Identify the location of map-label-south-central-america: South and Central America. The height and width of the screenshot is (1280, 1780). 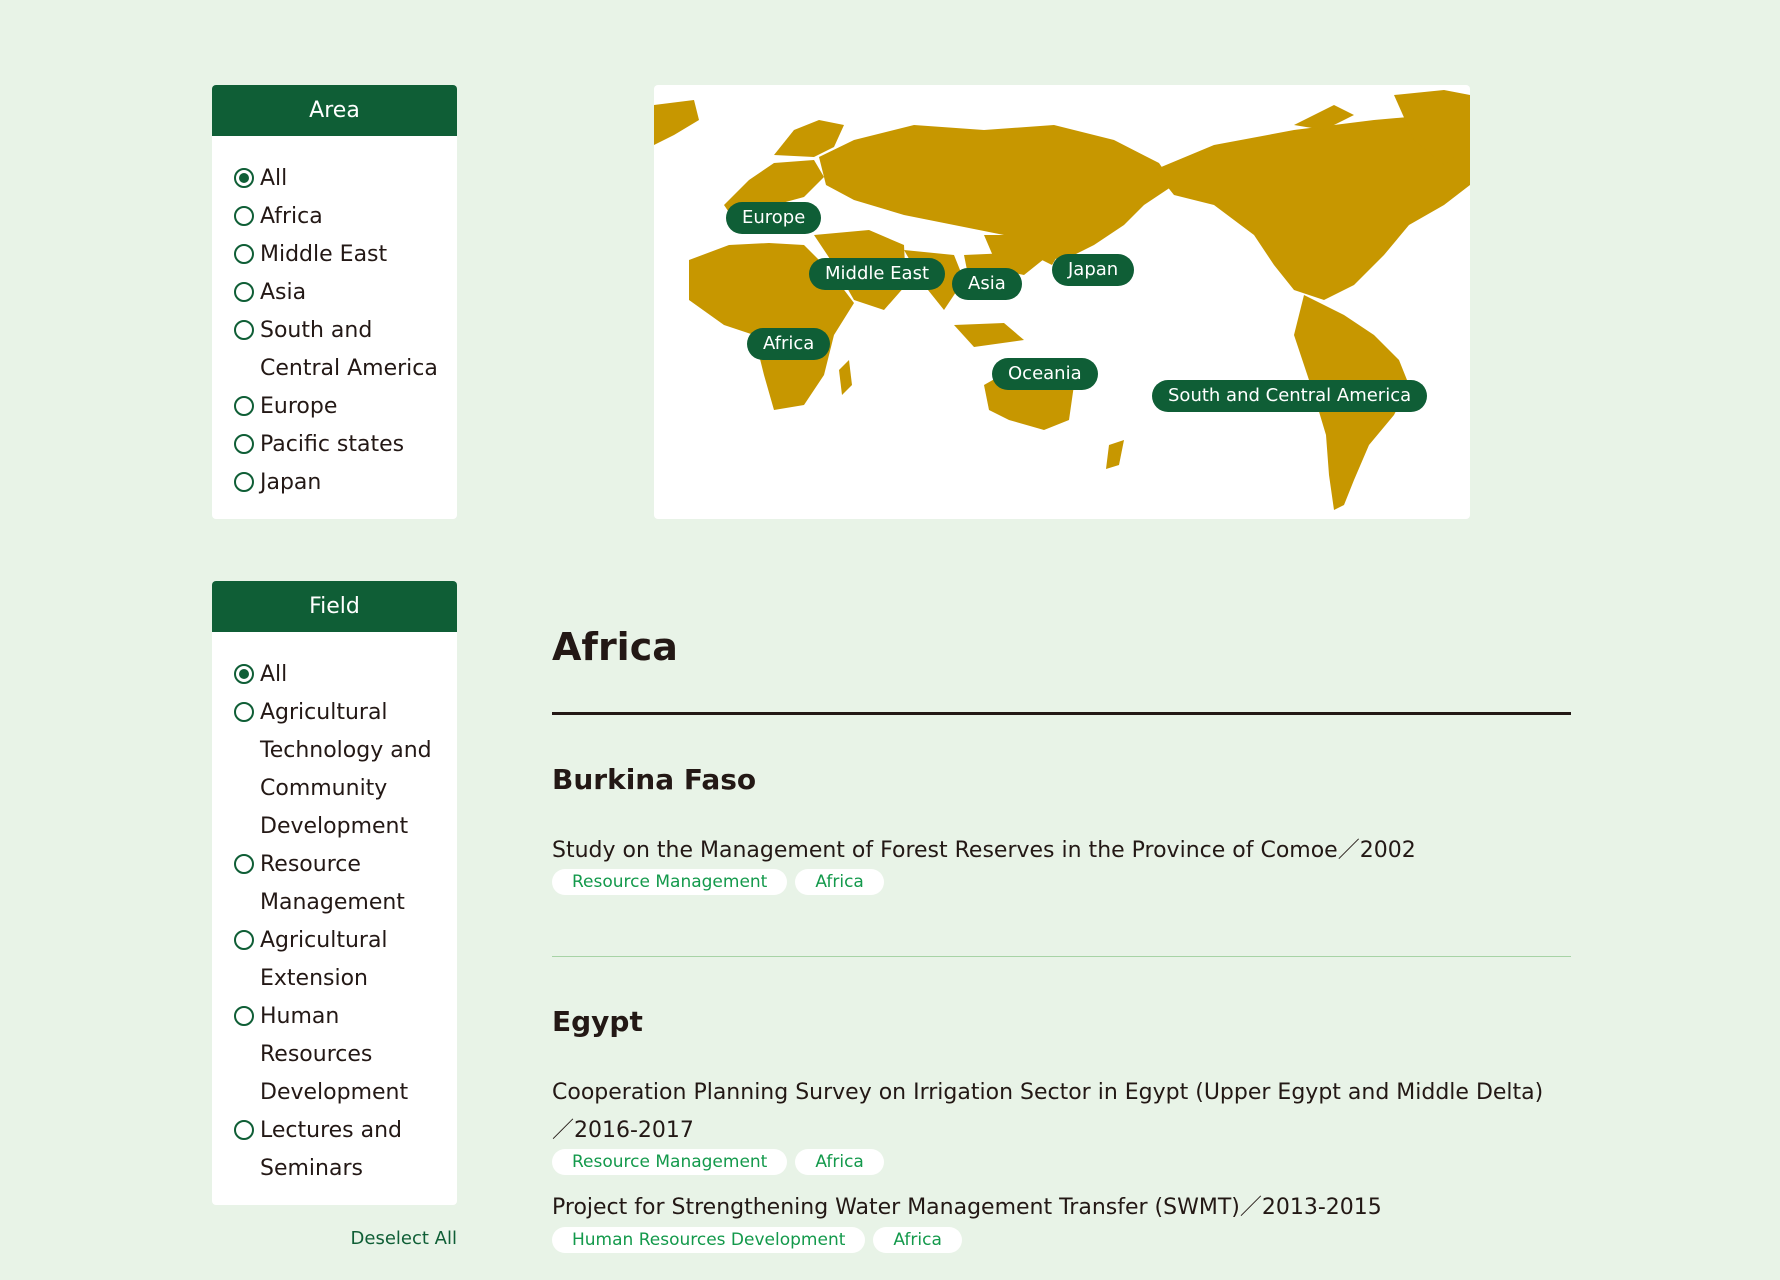
(1290, 396).